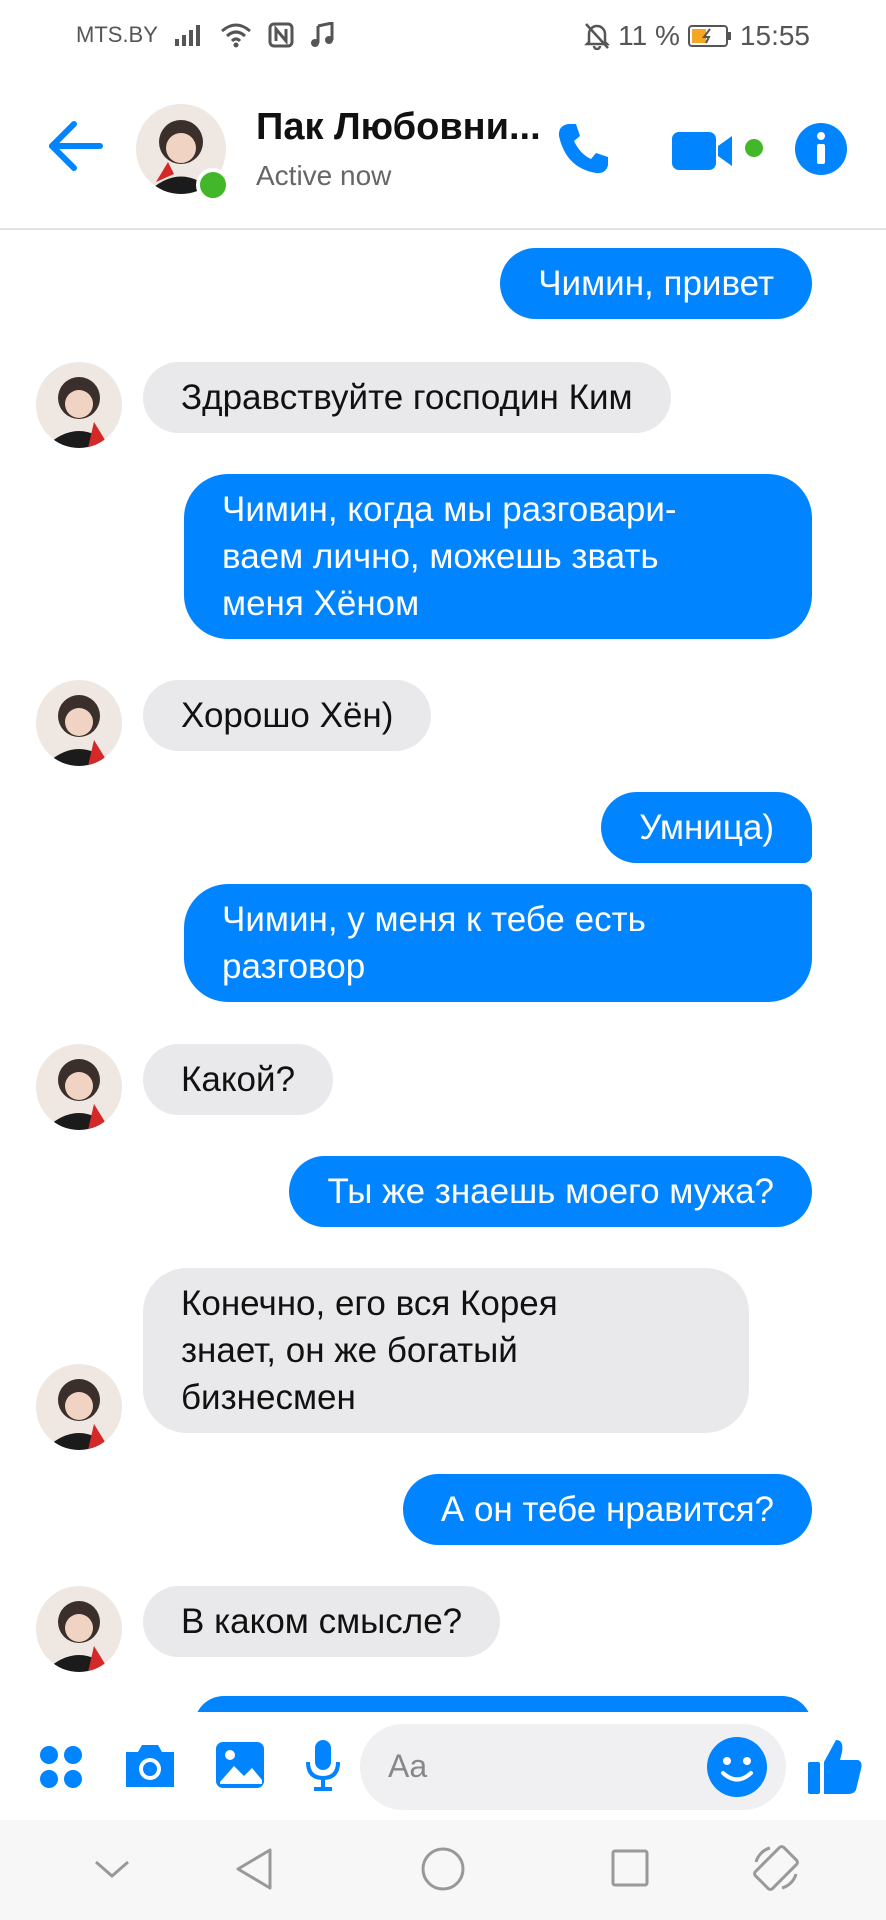 The width and height of the screenshot is (886, 1920). I want to click on thumbs-up-icon, so click(835, 1767).